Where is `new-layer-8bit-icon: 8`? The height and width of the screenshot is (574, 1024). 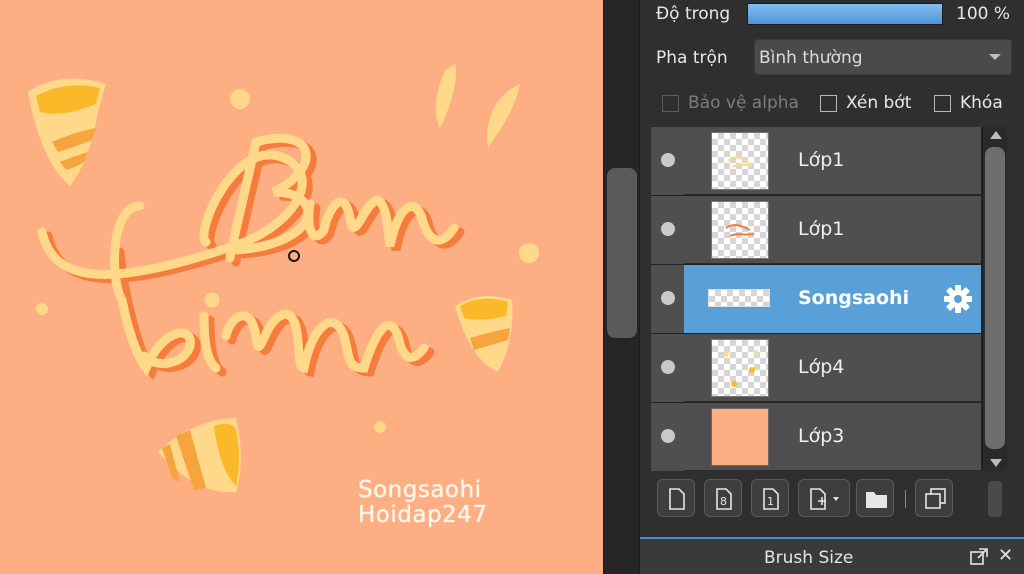
new-layer-8bit-icon: 8 is located at coordinates (724, 499).